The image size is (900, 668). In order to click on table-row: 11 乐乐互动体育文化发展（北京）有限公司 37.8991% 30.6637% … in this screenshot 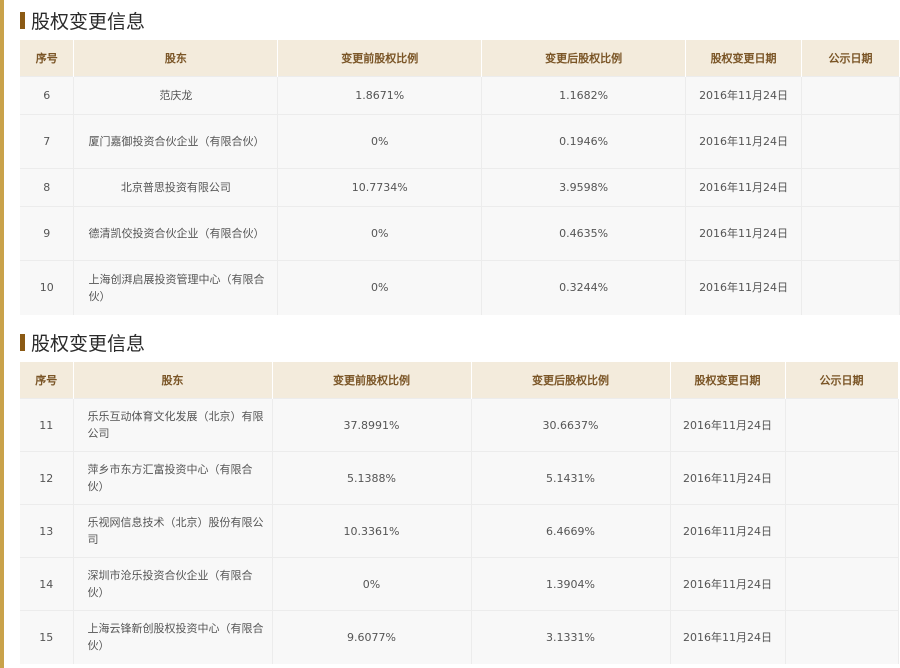, I will do `click(459, 425)`.